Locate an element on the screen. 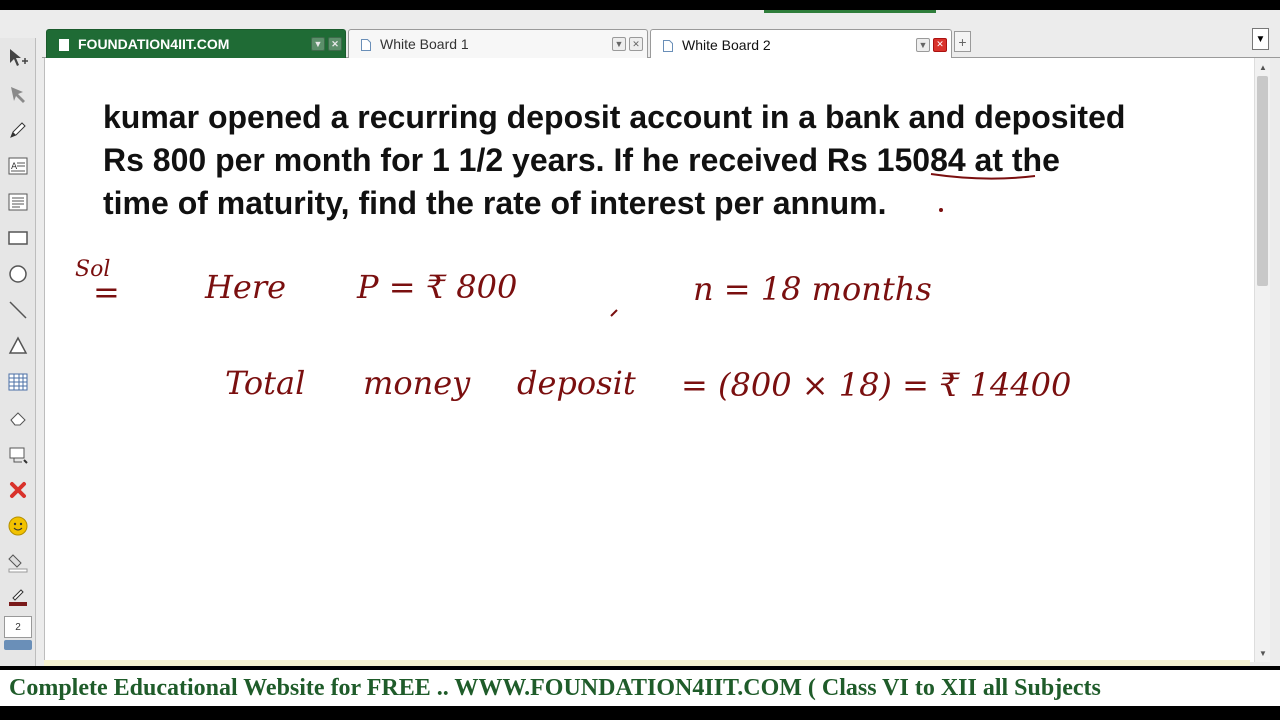 Image resolution: width=1280 pixels, height=720 pixels. circle-icon is located at coordinates (18, 274).